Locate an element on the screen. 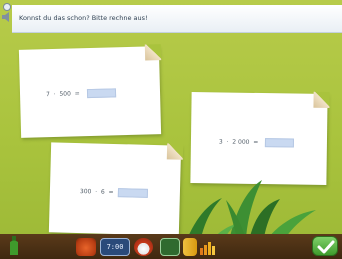  task-expression: 3 · 2 000 = is located at coordinates (238, 142).